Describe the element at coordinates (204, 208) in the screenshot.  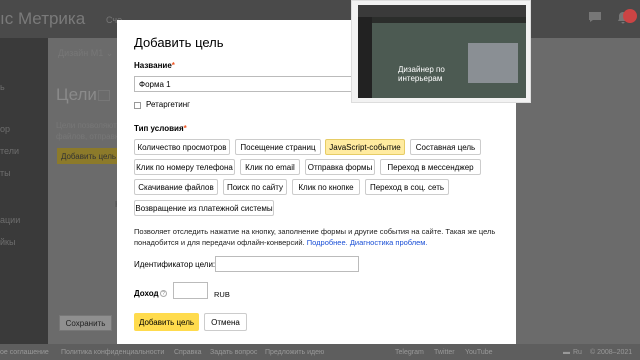
I see `condition-payment-return: Возвращение из платежной системы` at that location.